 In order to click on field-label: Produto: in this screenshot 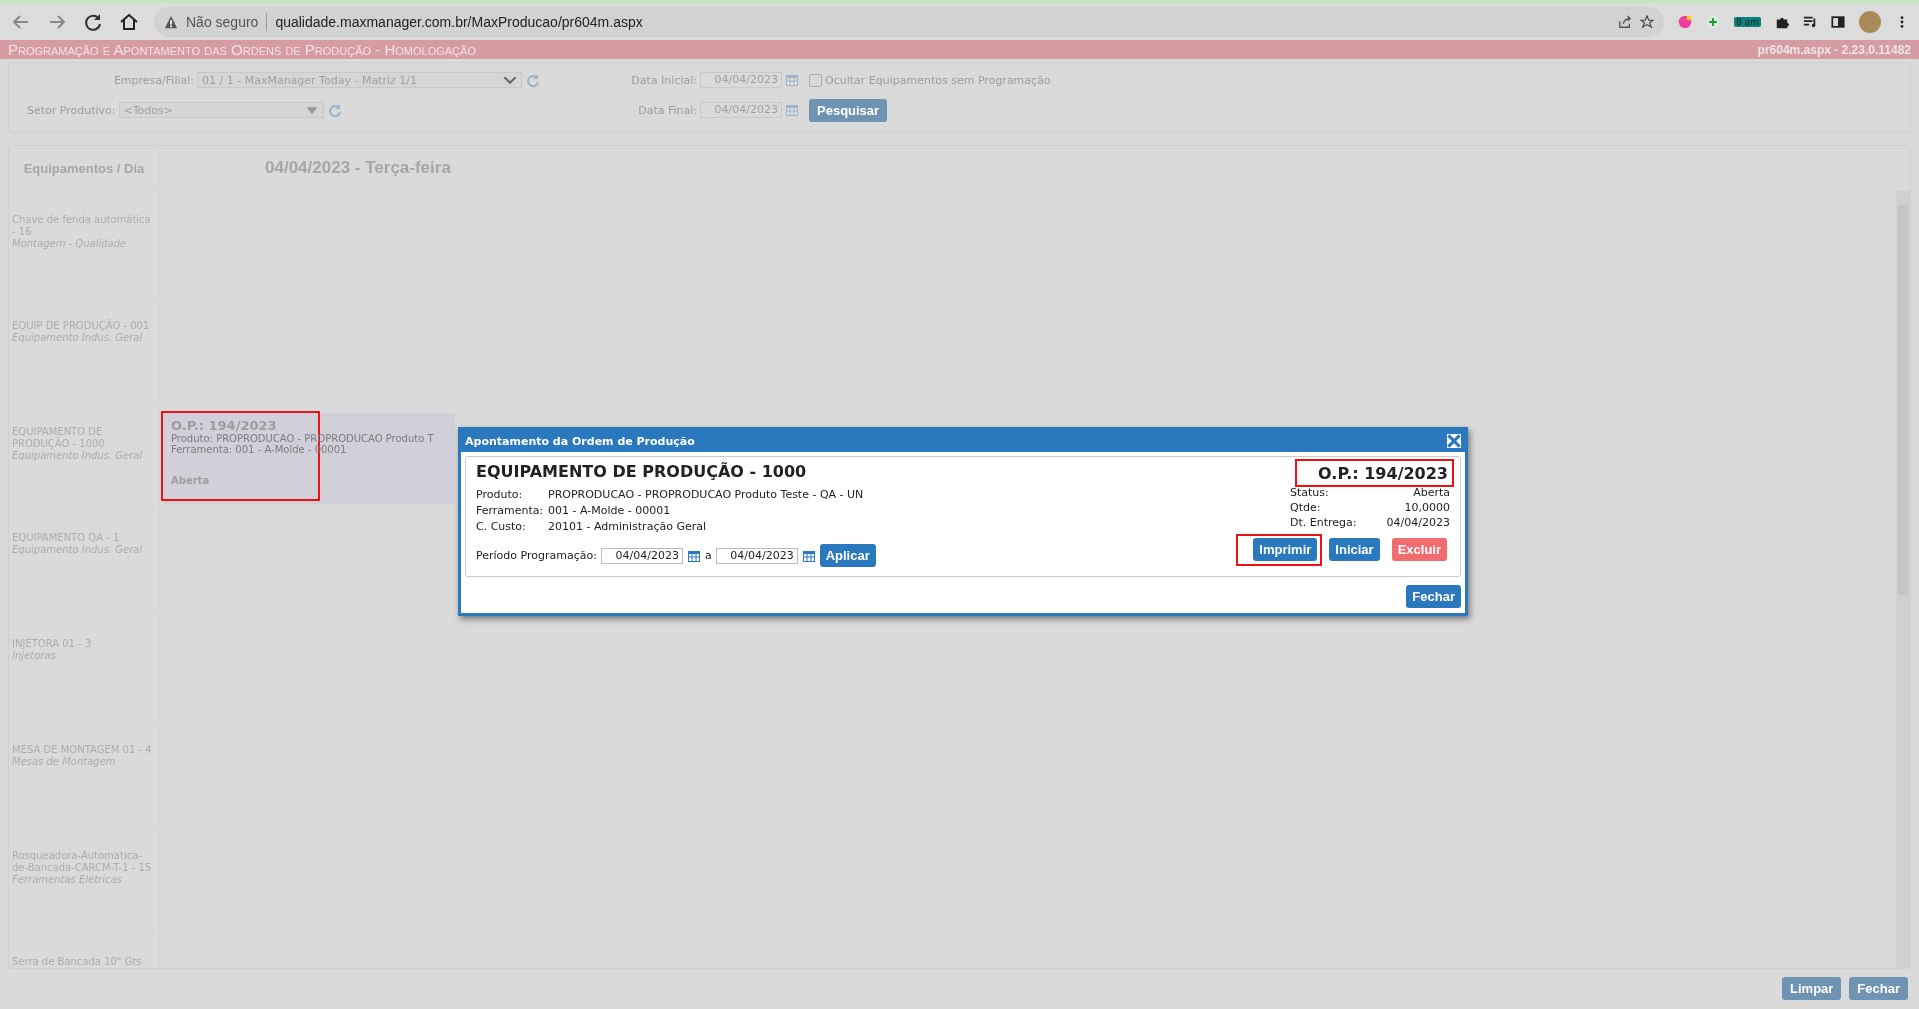, I will do `click(500, 495)`.